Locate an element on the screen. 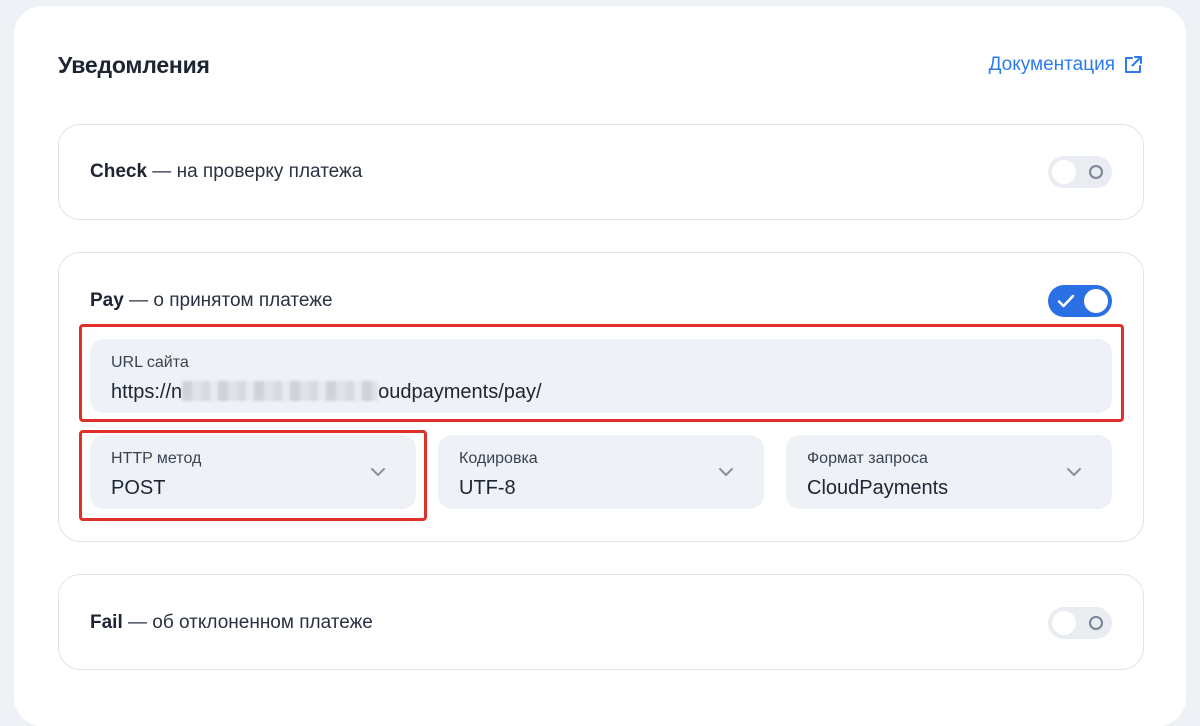 This screenshot has width=1200, height=726. check-icon is located at coordinates (1066, 301).